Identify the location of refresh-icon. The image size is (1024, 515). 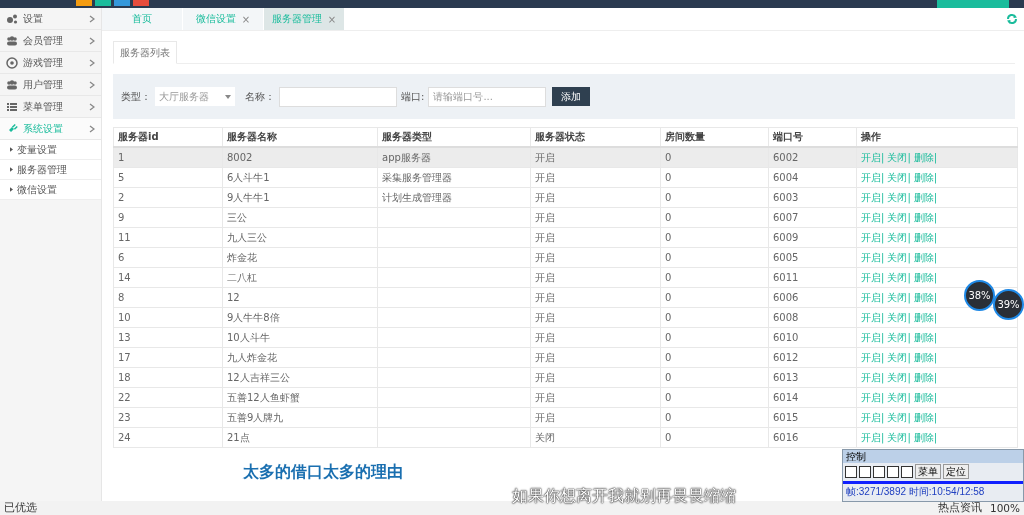
(1012, 19).